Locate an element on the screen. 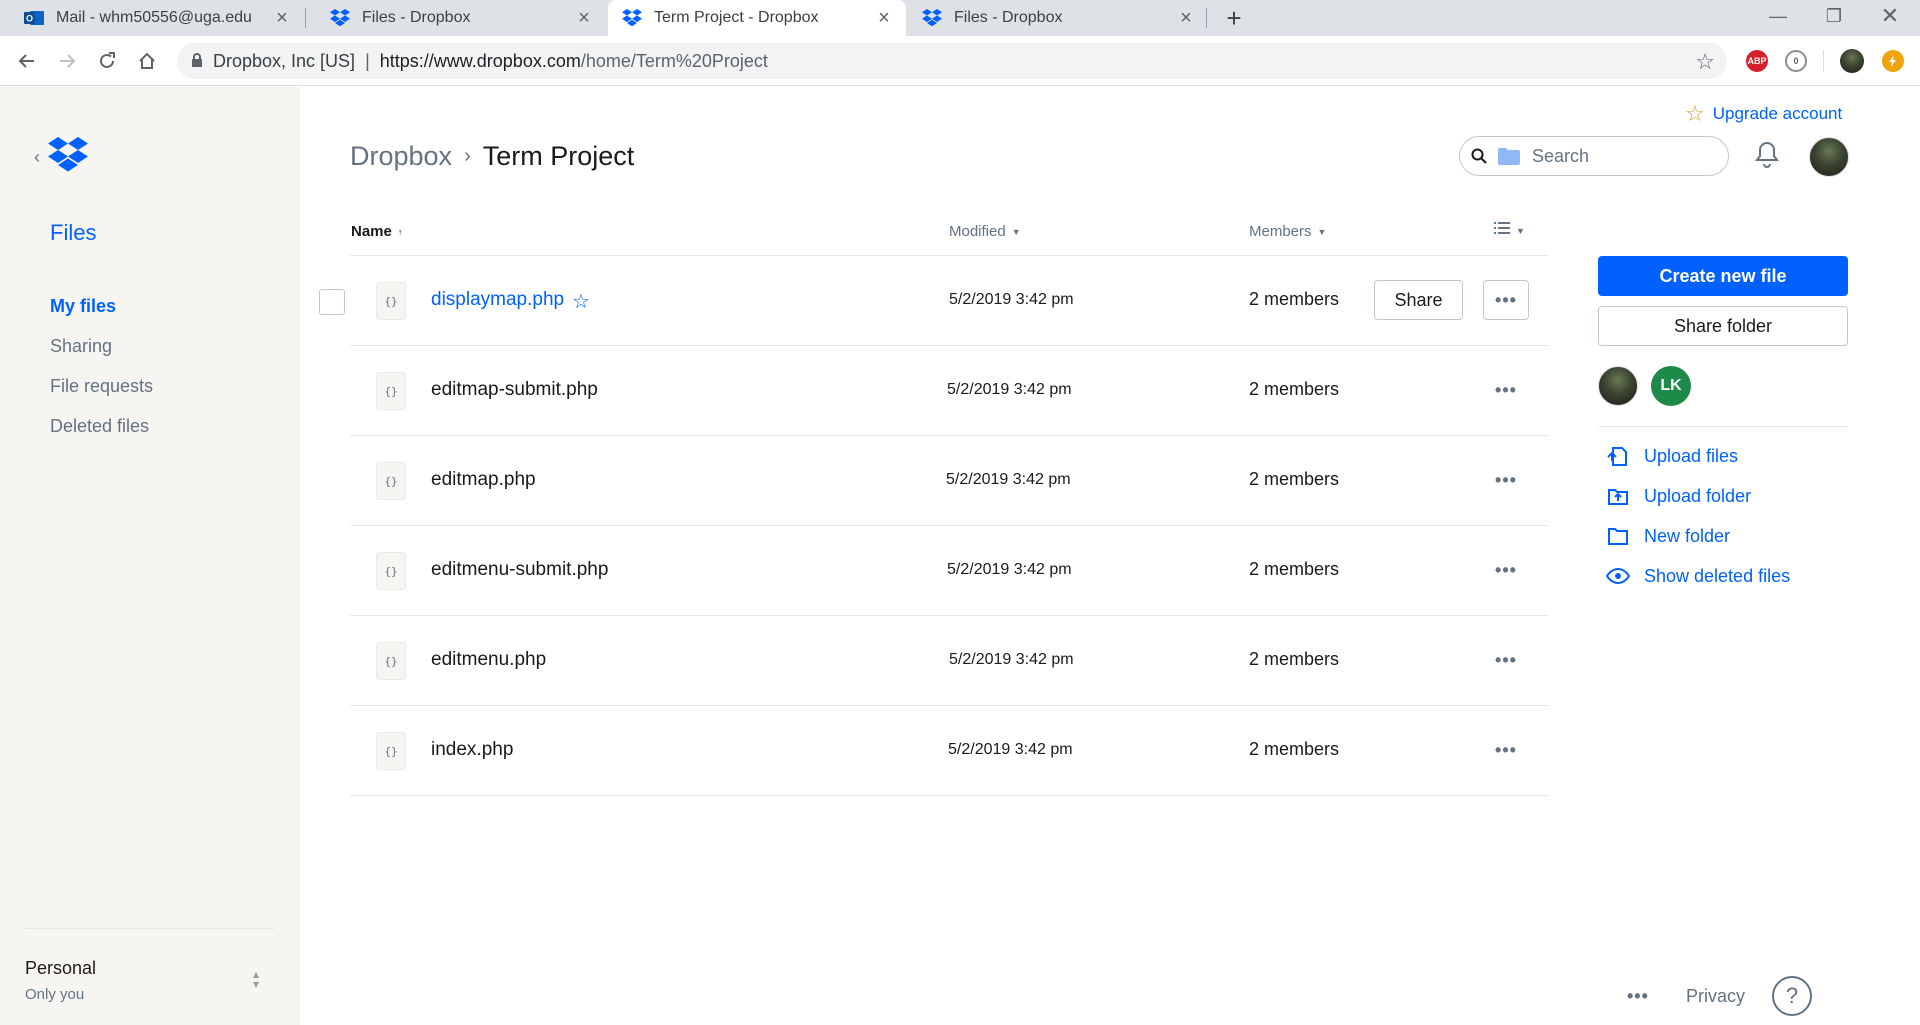  sidebar-item-sharing: Sharing is located at coordinates (81, 346).